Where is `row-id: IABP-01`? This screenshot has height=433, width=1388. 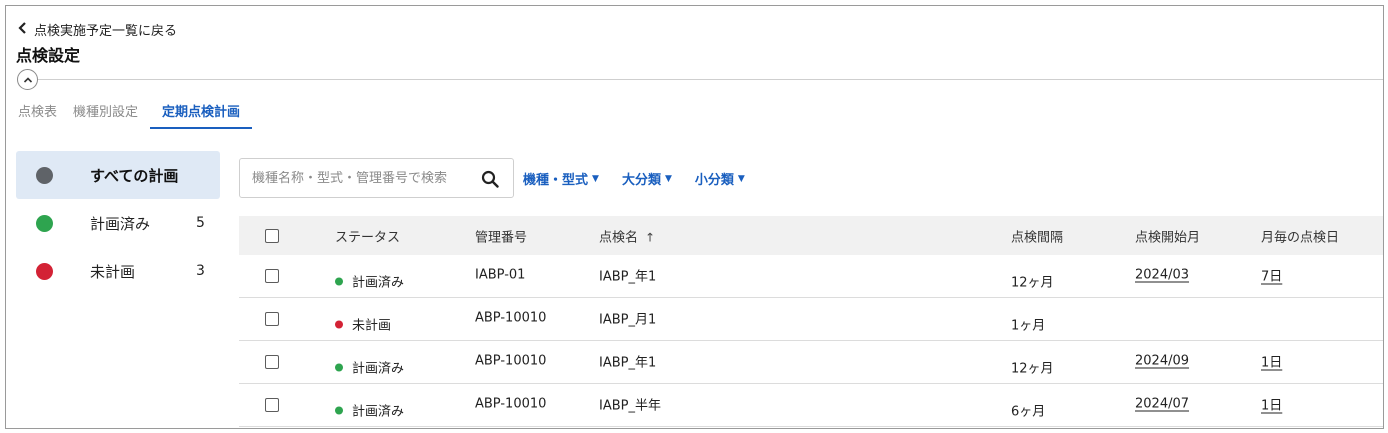 row-id: IABP-01 is located at coordinates (500, 275).